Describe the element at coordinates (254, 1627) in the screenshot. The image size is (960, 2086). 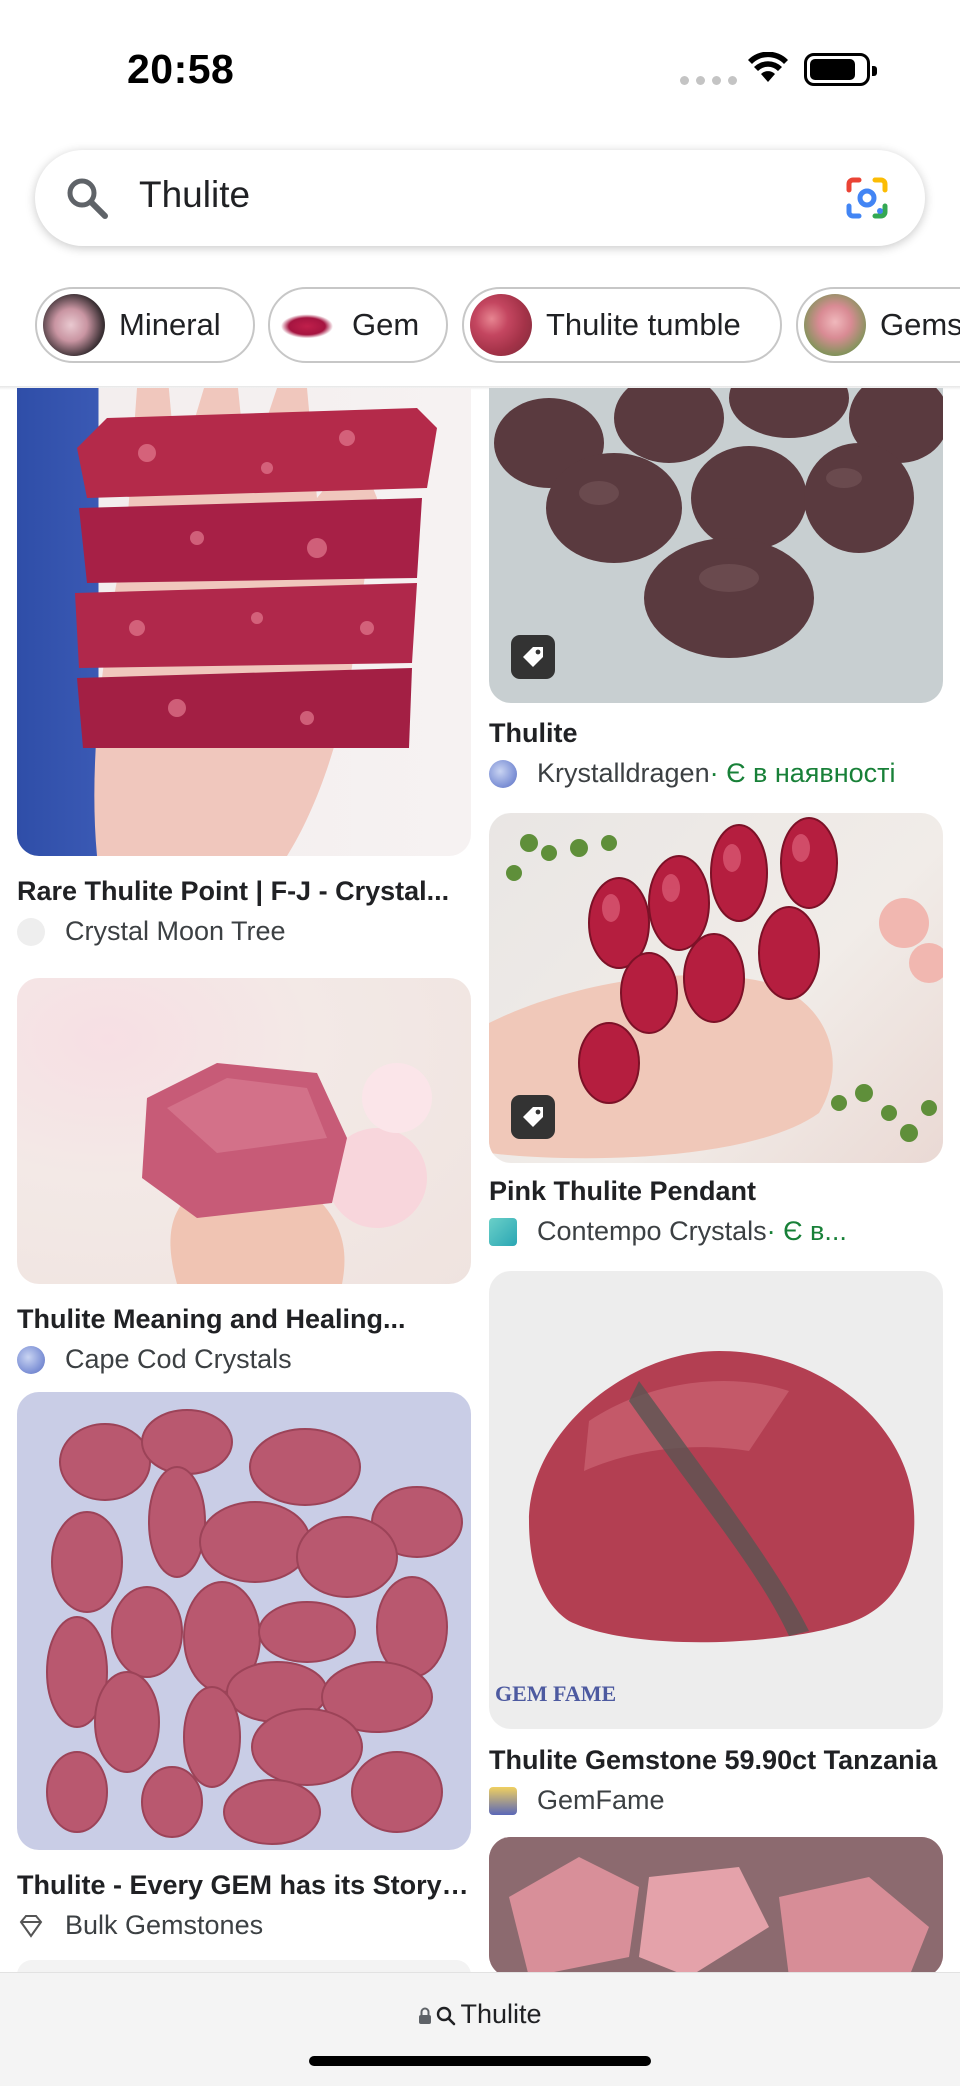
I see `thulite-cabochons-photo` at that location.